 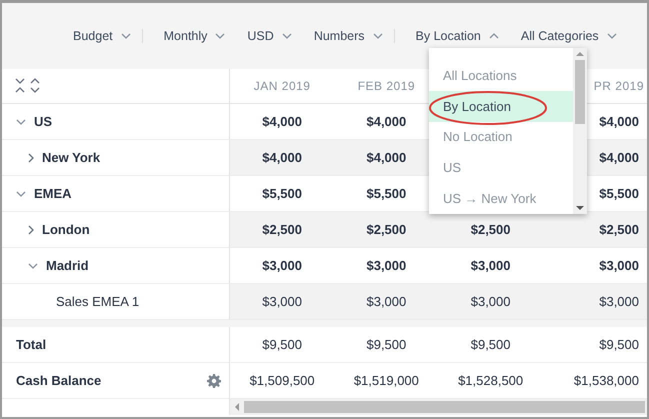 I want to click on toolbar-dropdown: Numbers, so click(x=348, y=36).